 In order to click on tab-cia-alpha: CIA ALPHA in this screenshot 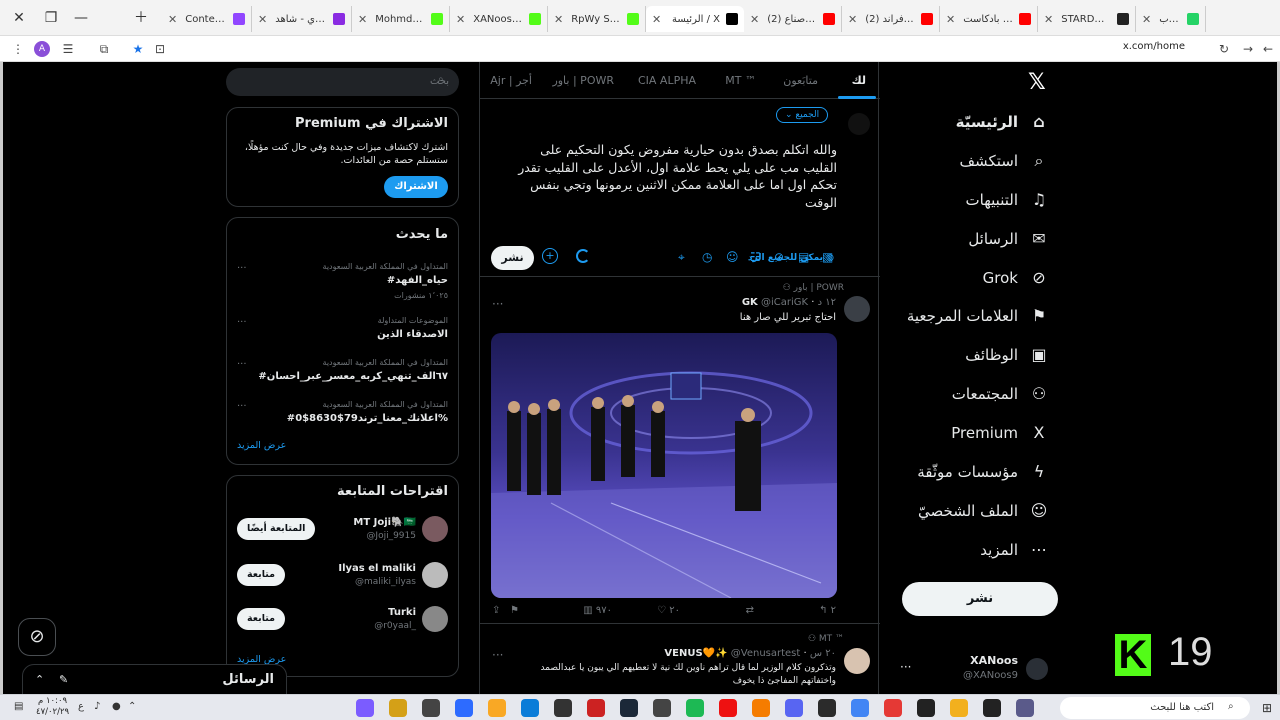, I will do `click(667, 80)`.